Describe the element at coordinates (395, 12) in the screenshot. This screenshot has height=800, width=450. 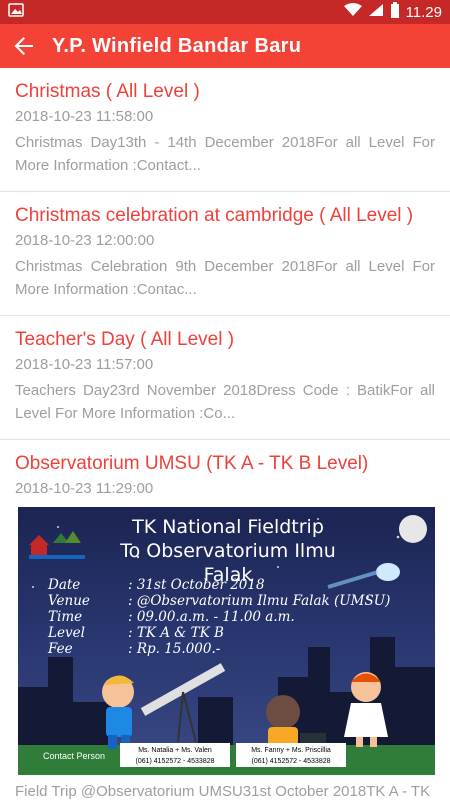
I see `battery-icon` at that location.